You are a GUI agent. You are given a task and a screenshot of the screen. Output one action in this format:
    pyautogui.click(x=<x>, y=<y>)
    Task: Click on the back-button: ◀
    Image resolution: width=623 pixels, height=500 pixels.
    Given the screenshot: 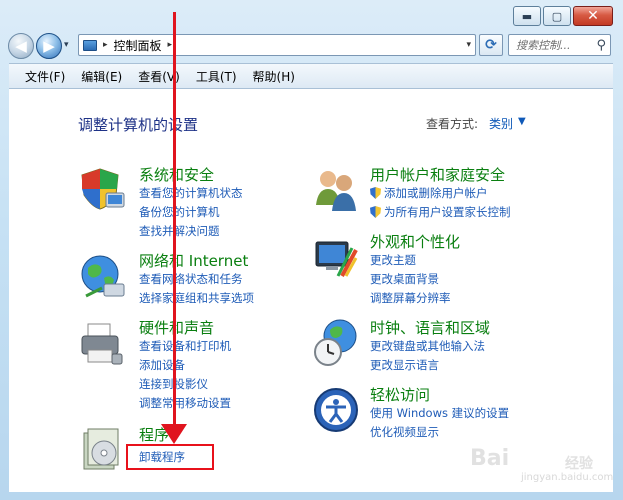 What is the action you would take?
    pyautogui.click(x=21, y=46)
    